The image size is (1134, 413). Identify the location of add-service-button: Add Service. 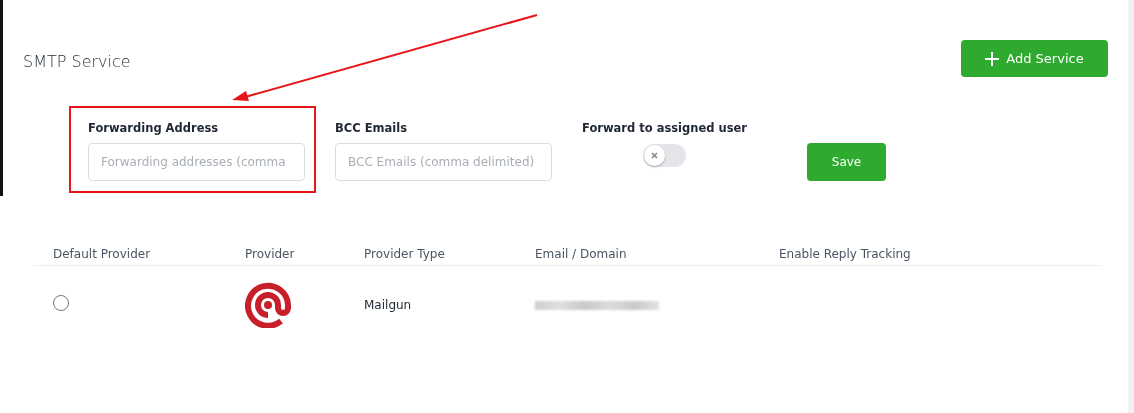
(1034, 58).